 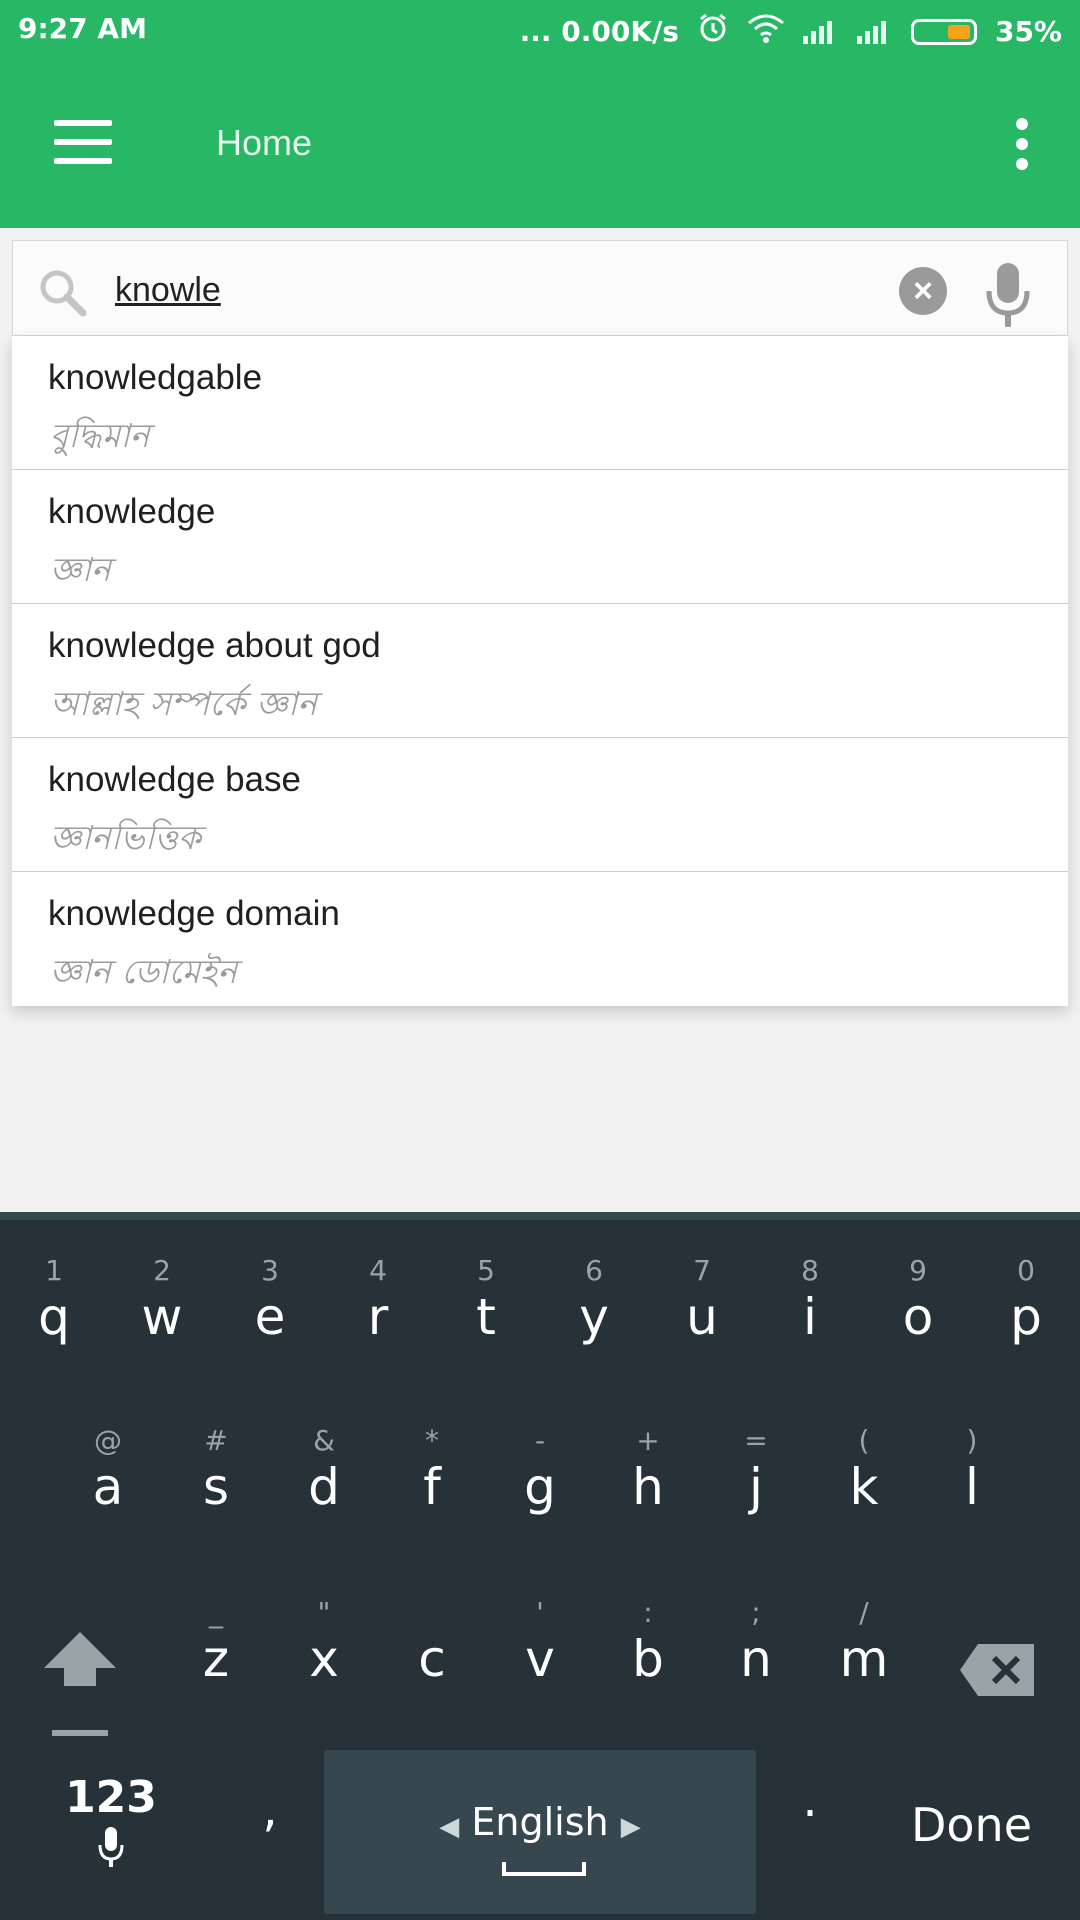 What do you see at coordinates (63, 293) in the screenshot?
I see `search-icon` at bounding box center [63, 293].